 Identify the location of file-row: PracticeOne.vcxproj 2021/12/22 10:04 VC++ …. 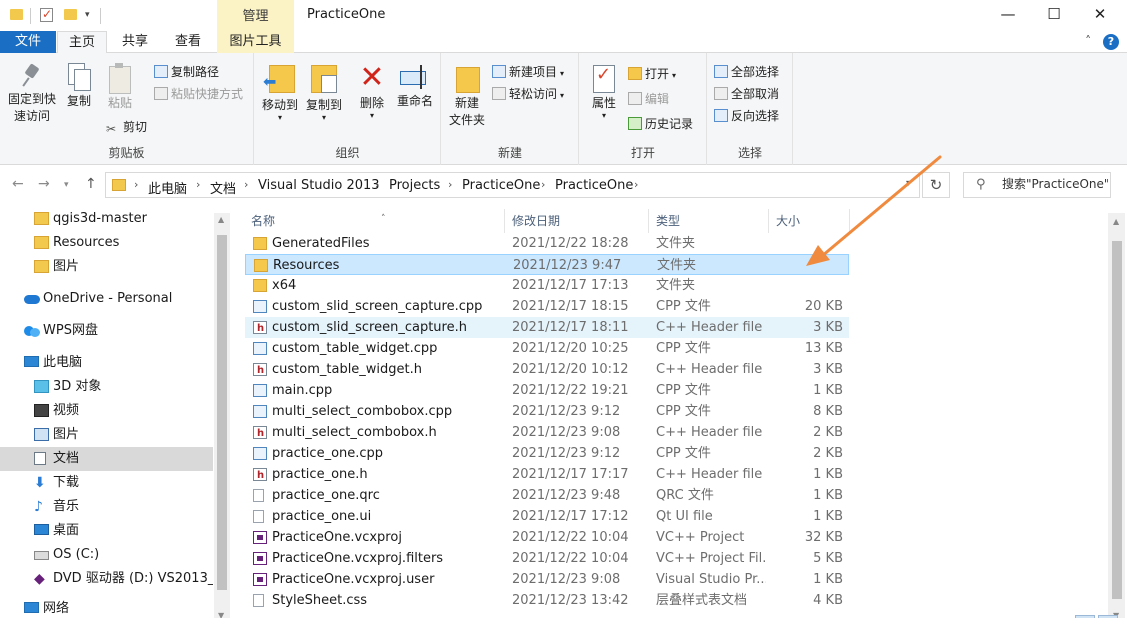
(547, 537).